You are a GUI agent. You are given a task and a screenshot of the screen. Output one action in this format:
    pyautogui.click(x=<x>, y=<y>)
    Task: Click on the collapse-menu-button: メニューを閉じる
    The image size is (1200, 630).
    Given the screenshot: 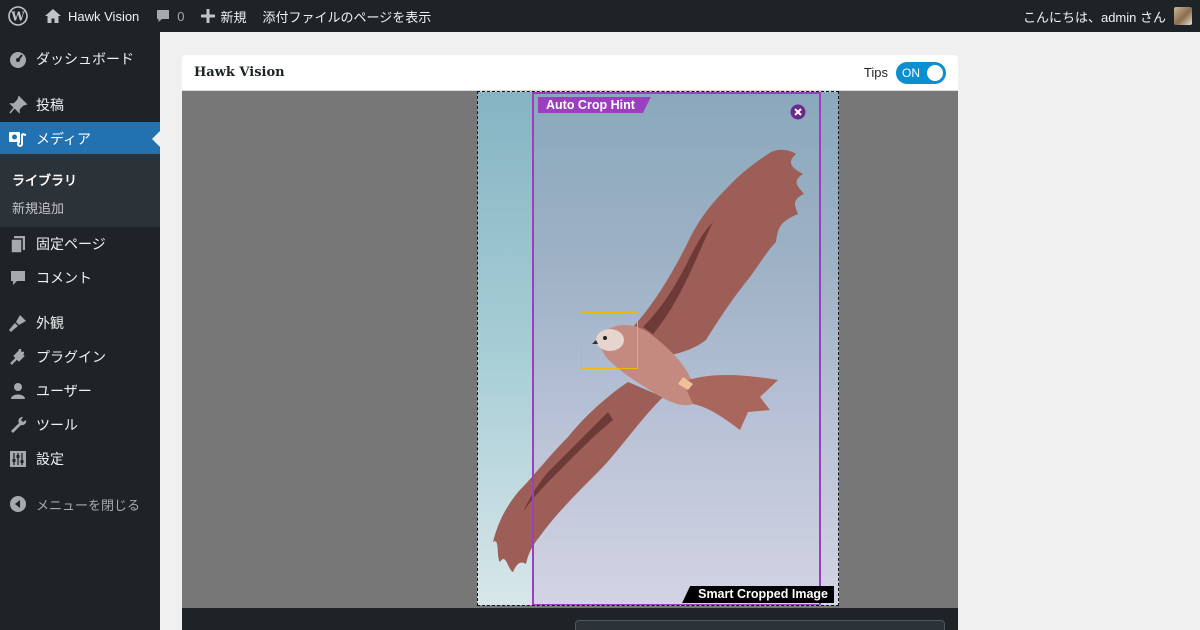 What is the action you would take?
    pyautogui.click(x=80, y=504)
    